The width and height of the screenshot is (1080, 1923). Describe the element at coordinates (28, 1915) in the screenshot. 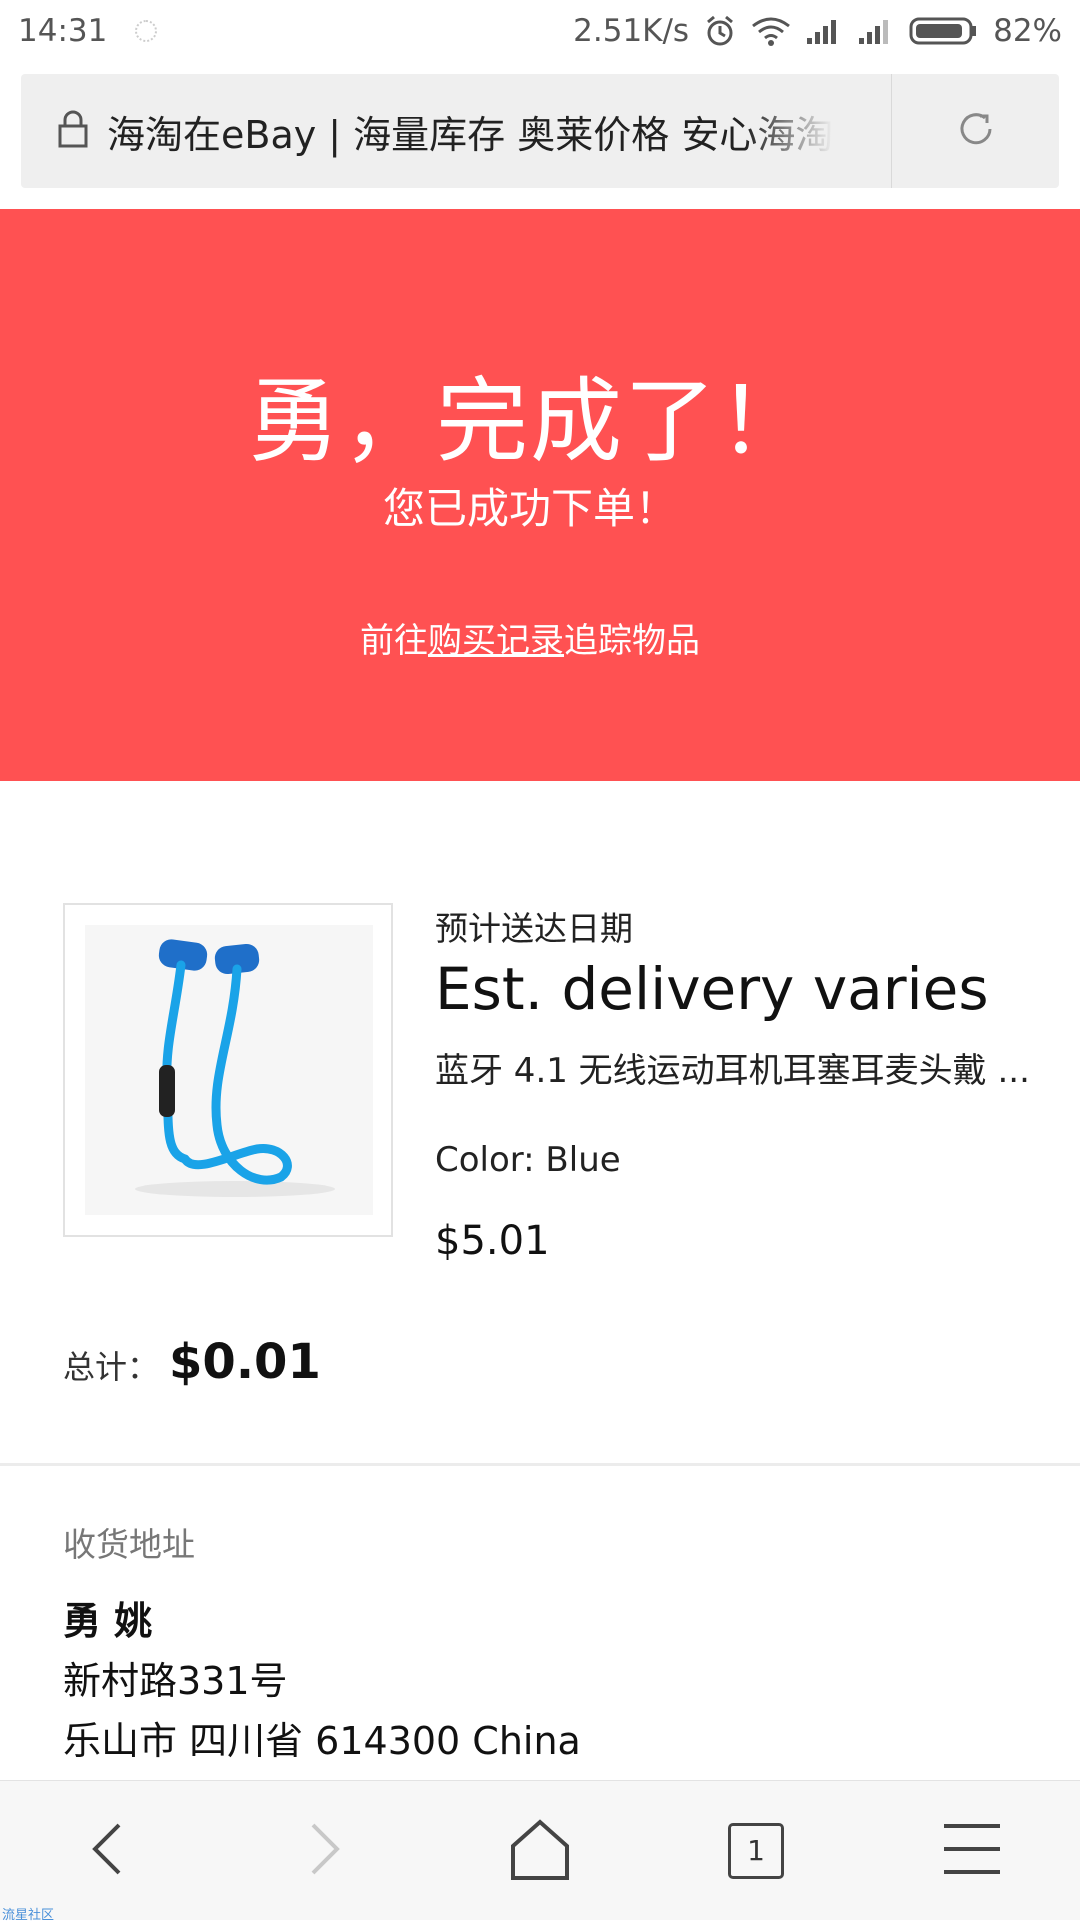

I see `watermark: 流星社区` at that location.